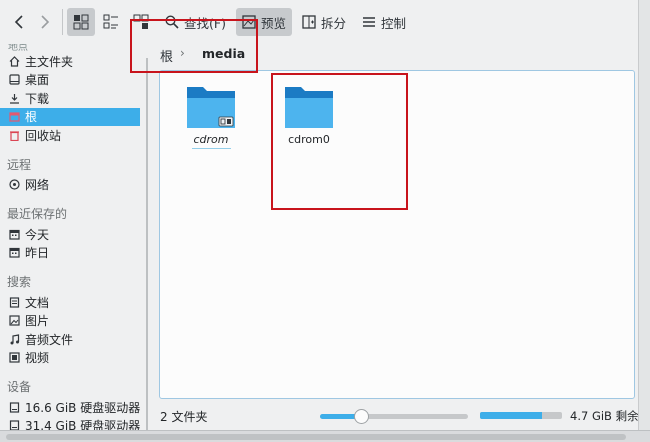 Image resolution: width=650 pixels, height=442 pixels. I want to click on disk-capacity-bar, so click(521, 415).